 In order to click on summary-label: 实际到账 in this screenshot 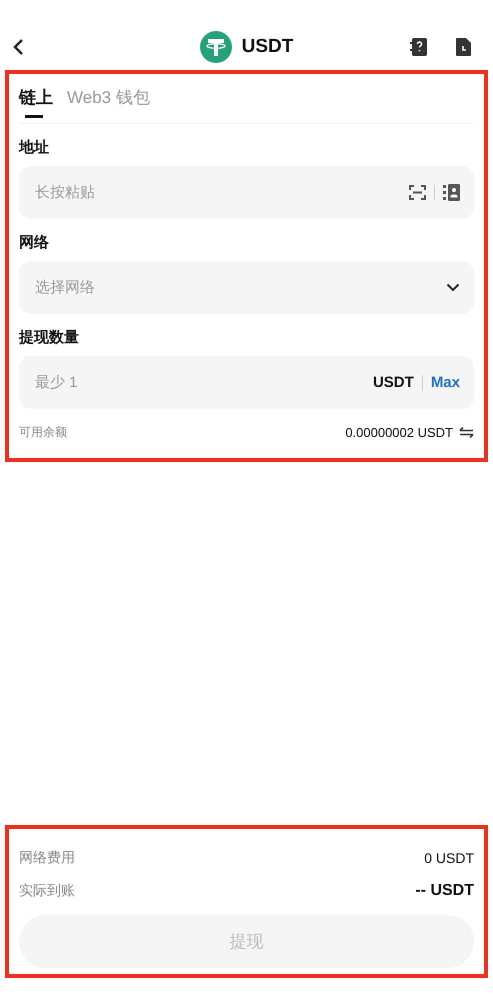, I will do `click(47, 891)`.